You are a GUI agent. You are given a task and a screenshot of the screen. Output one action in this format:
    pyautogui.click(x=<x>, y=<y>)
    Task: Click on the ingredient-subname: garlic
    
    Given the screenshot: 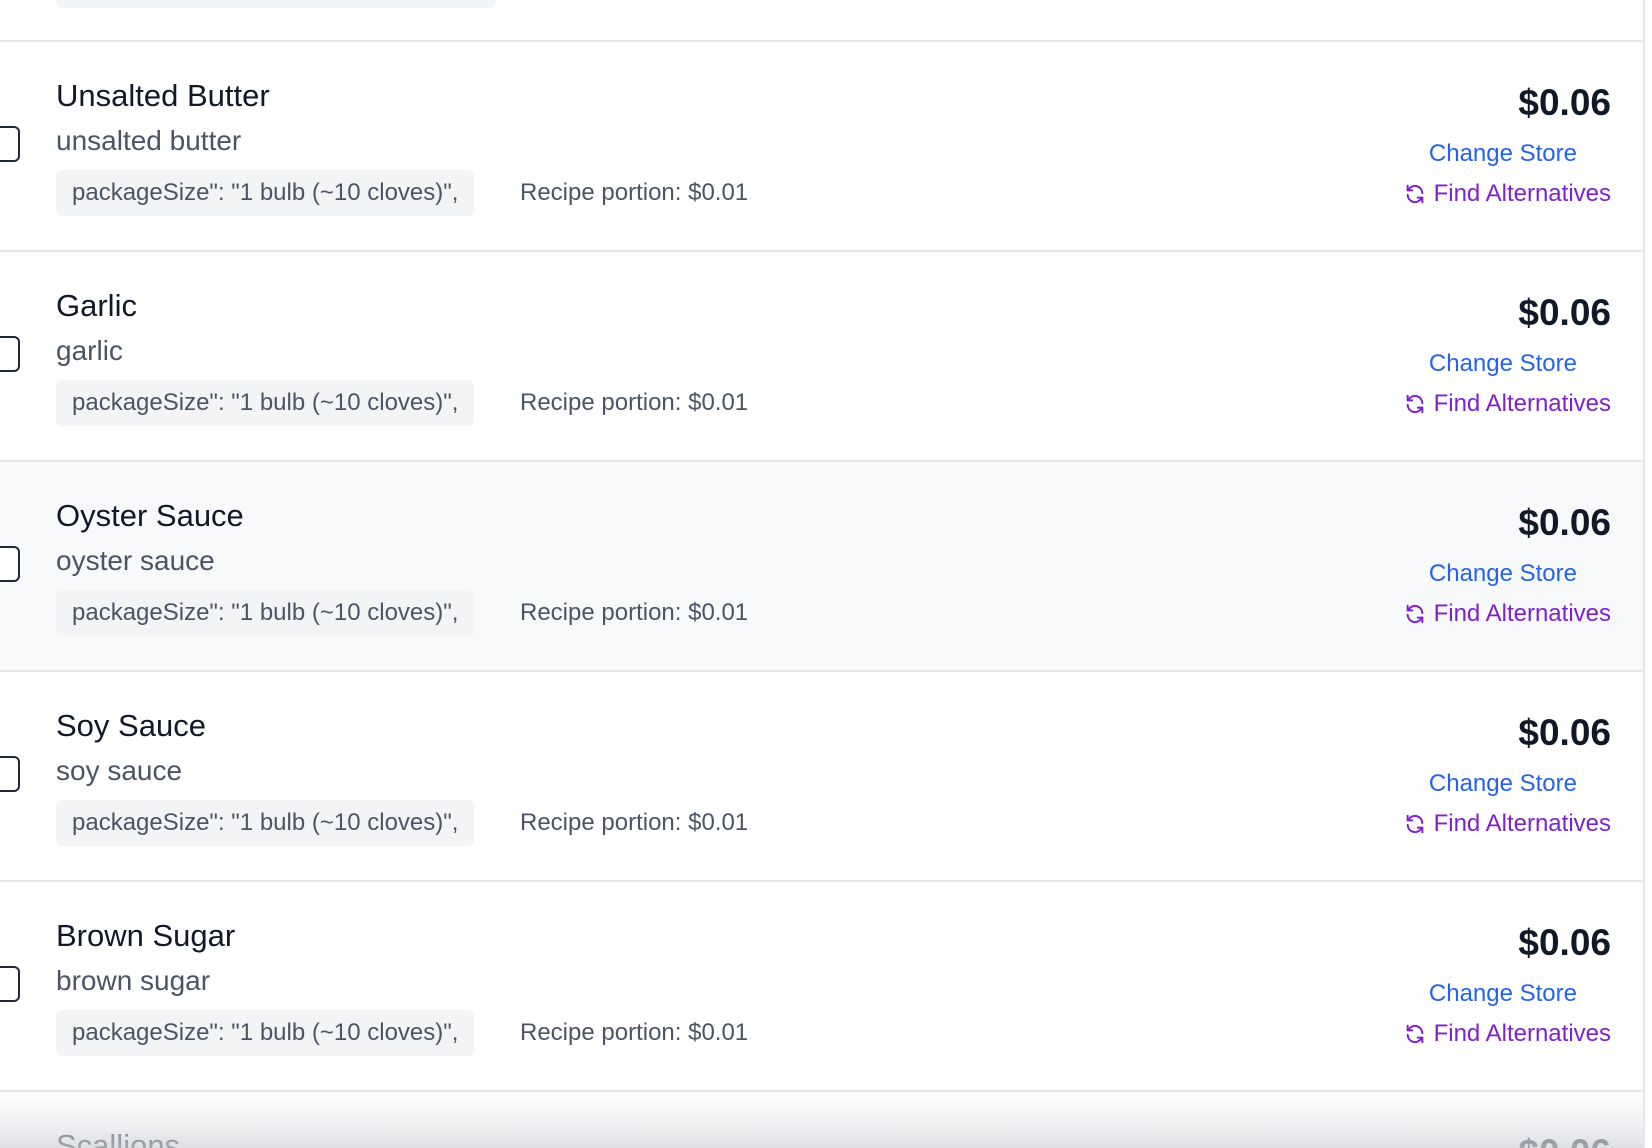 What is the action you would take?
    pyautogui.click(x=89, y=350)
    